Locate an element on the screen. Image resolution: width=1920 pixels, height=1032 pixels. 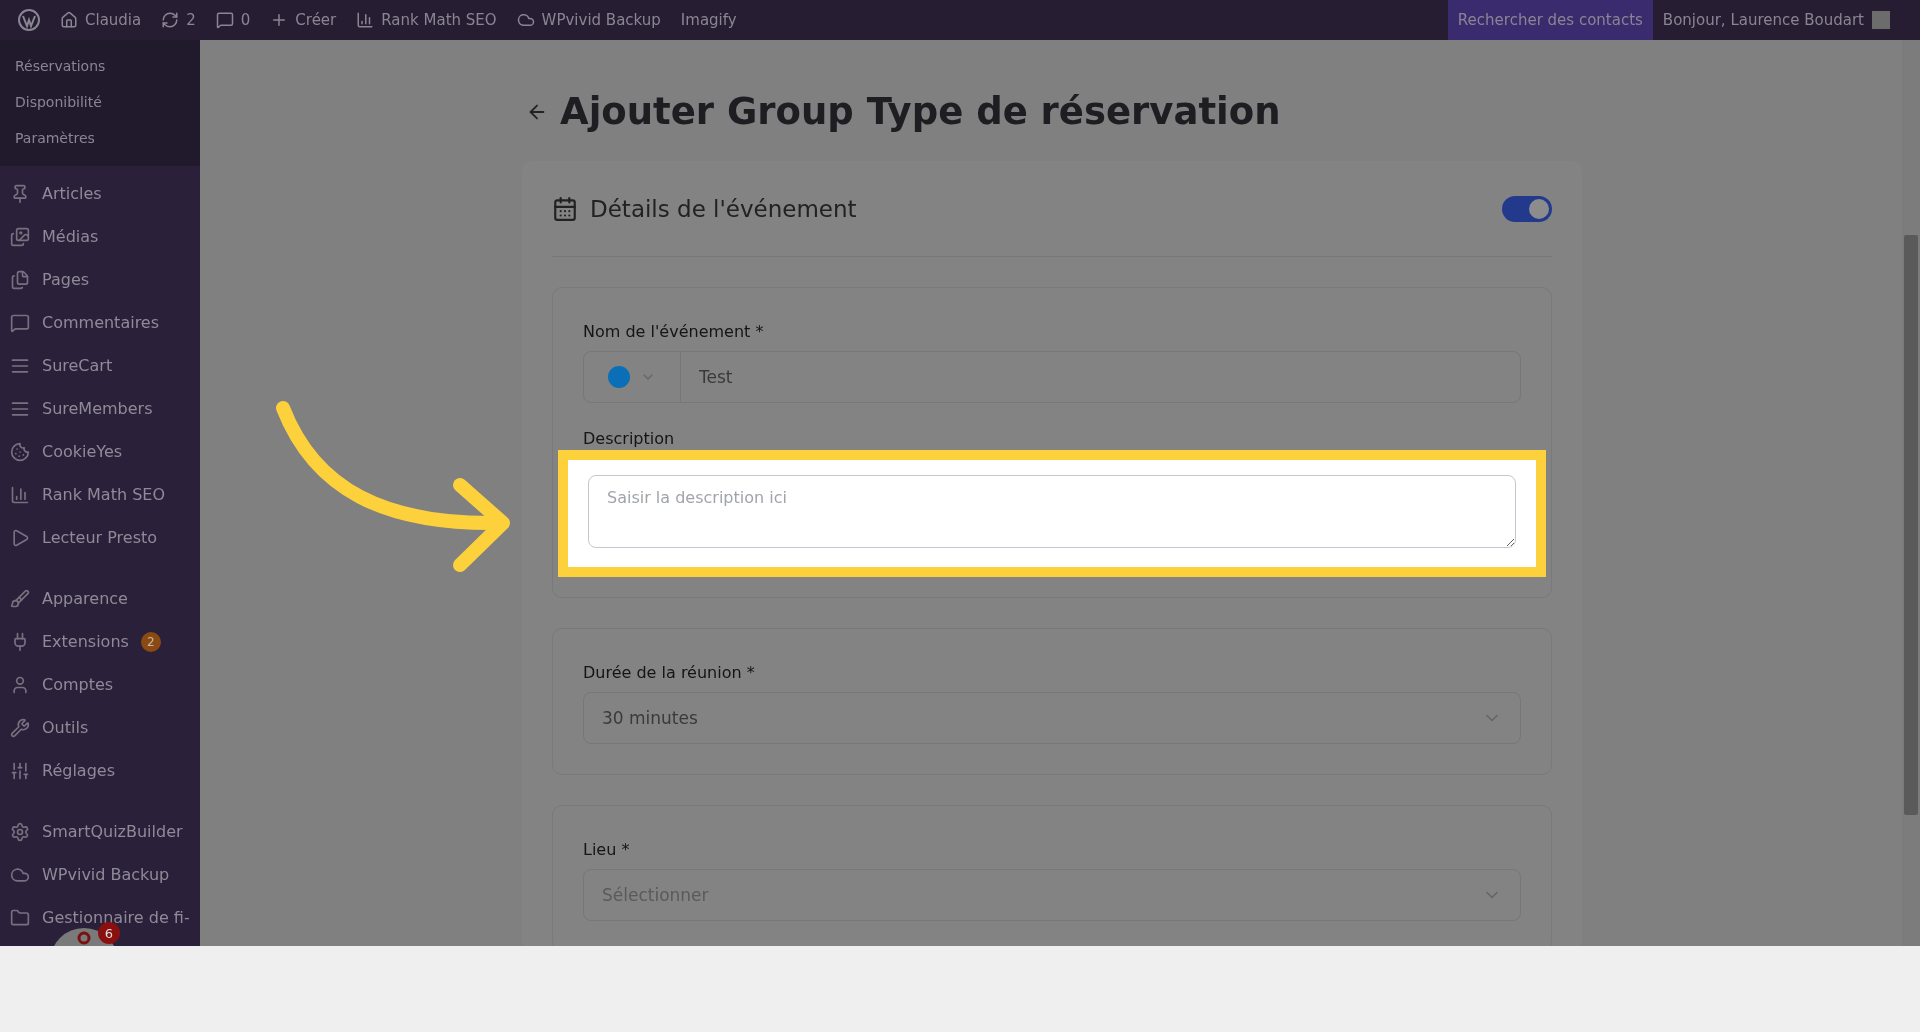
greeting-text: Bonjour, Laurence Boudart is located at coordinates (1763, 20).